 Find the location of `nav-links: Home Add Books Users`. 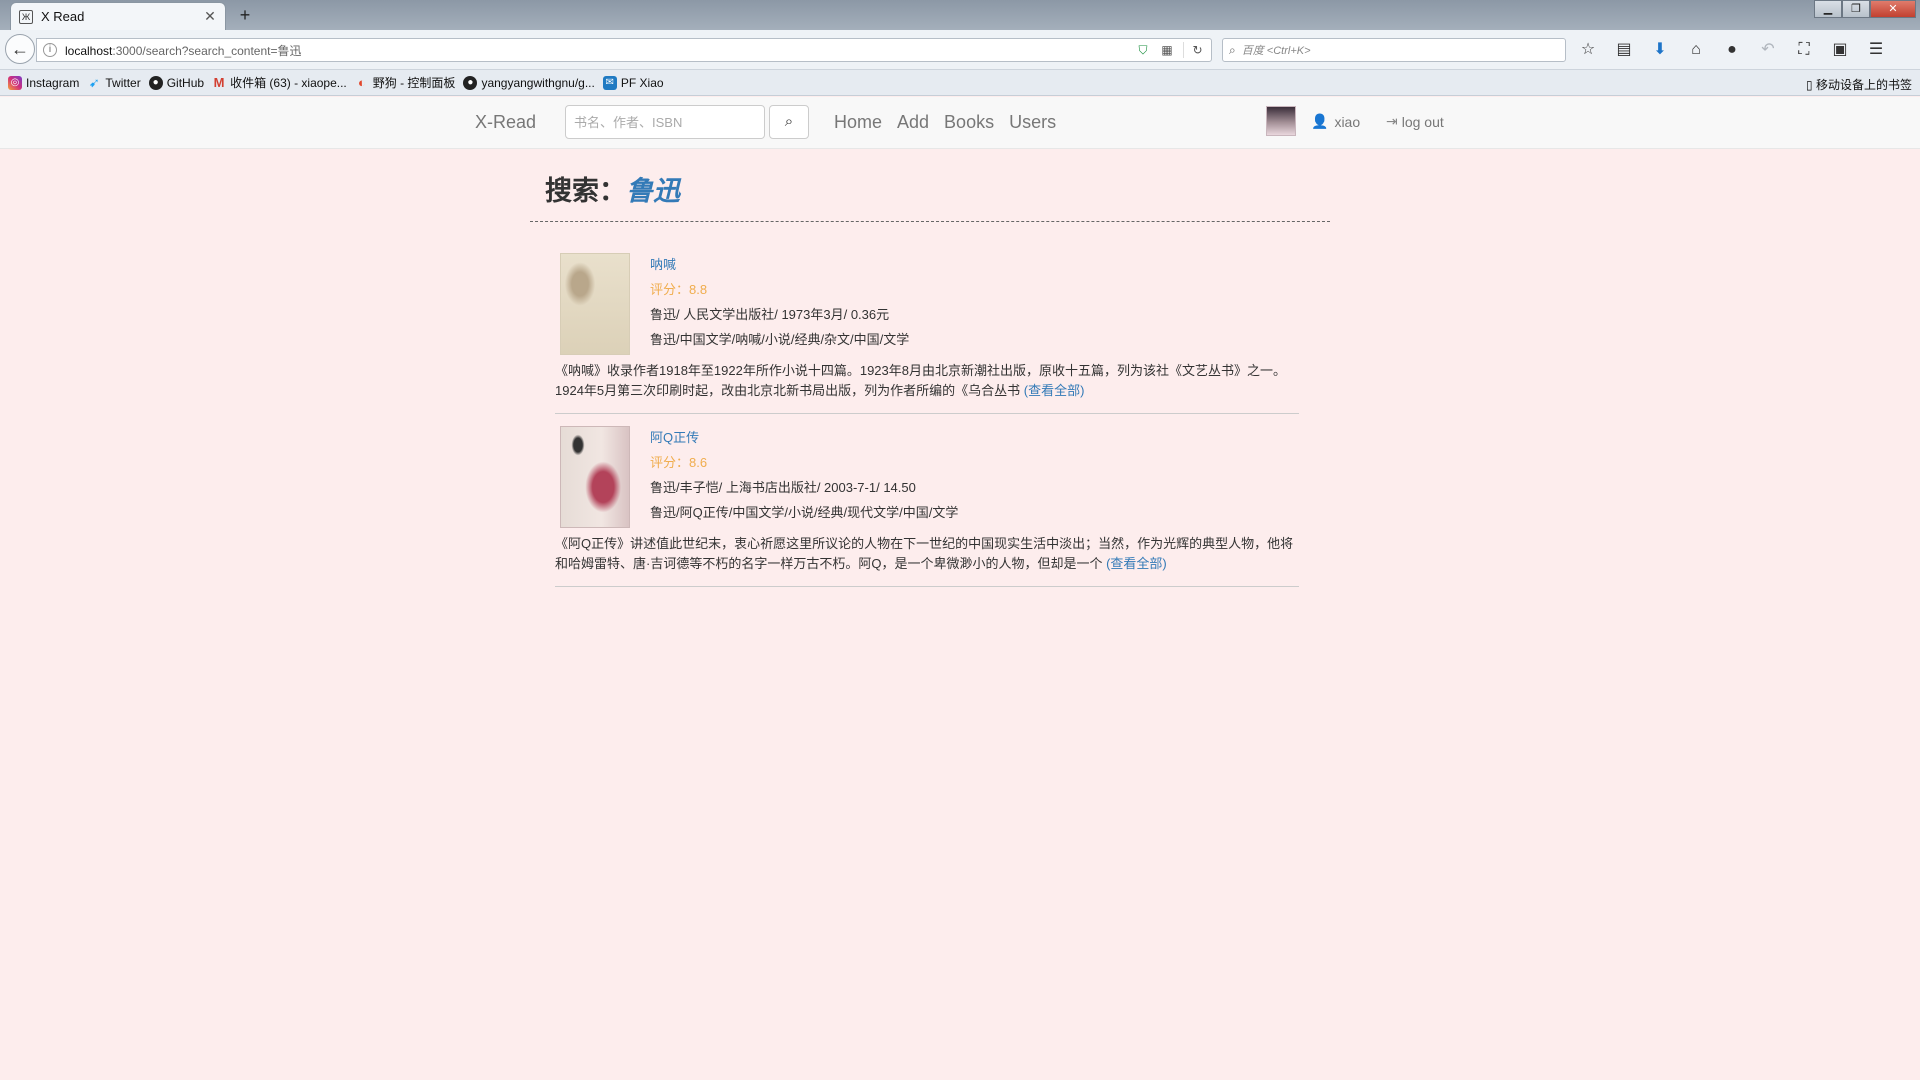

nav-links: Home Add Books Users is located at coordinates (952, 122).